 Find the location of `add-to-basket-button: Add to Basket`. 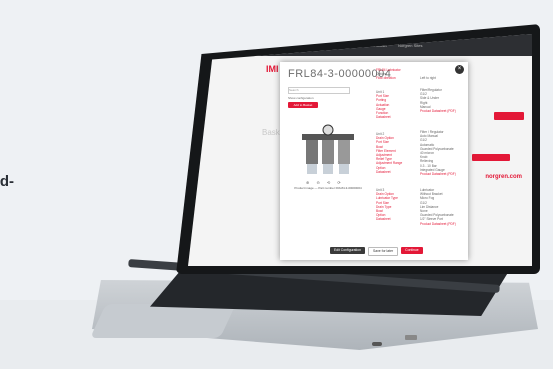

add-to-basket-button: Add to Basket is located at coordinates (303, 105).